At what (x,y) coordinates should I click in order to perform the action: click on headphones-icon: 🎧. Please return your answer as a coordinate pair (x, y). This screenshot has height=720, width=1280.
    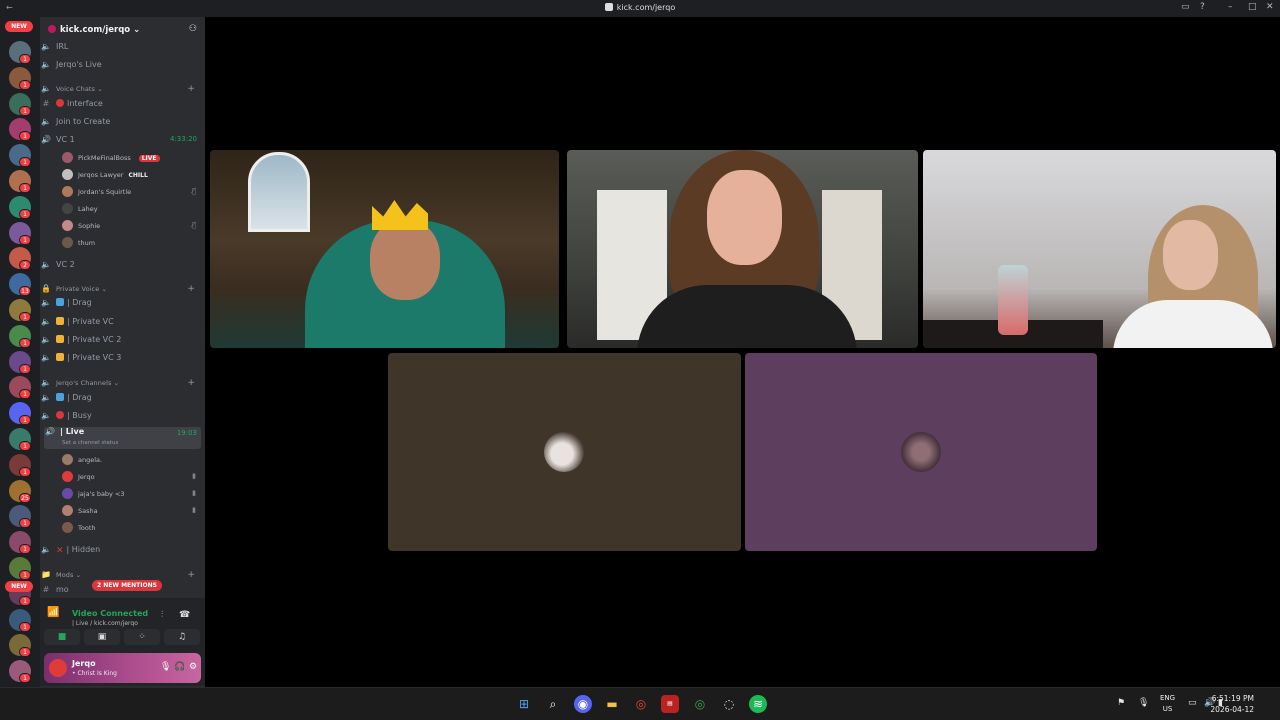
    Looking at the image, I should click on (179, 667).